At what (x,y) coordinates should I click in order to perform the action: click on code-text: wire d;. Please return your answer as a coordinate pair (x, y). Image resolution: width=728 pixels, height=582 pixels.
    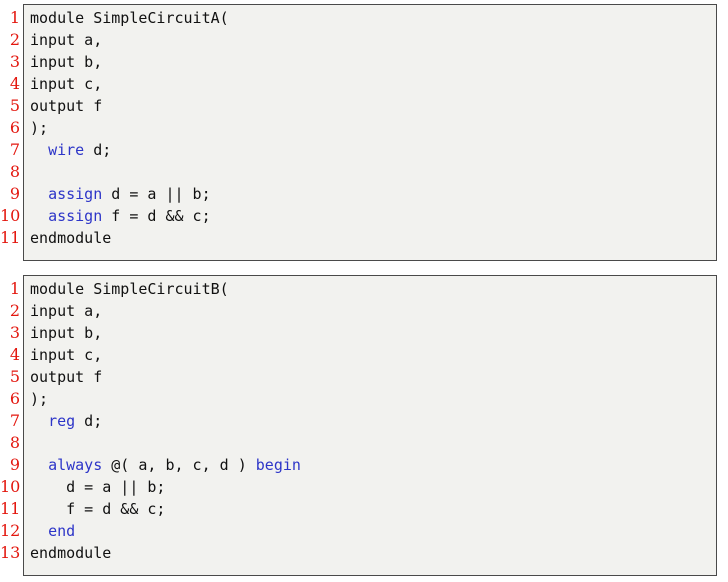
    Looking at the image, I should click on (70, 150).